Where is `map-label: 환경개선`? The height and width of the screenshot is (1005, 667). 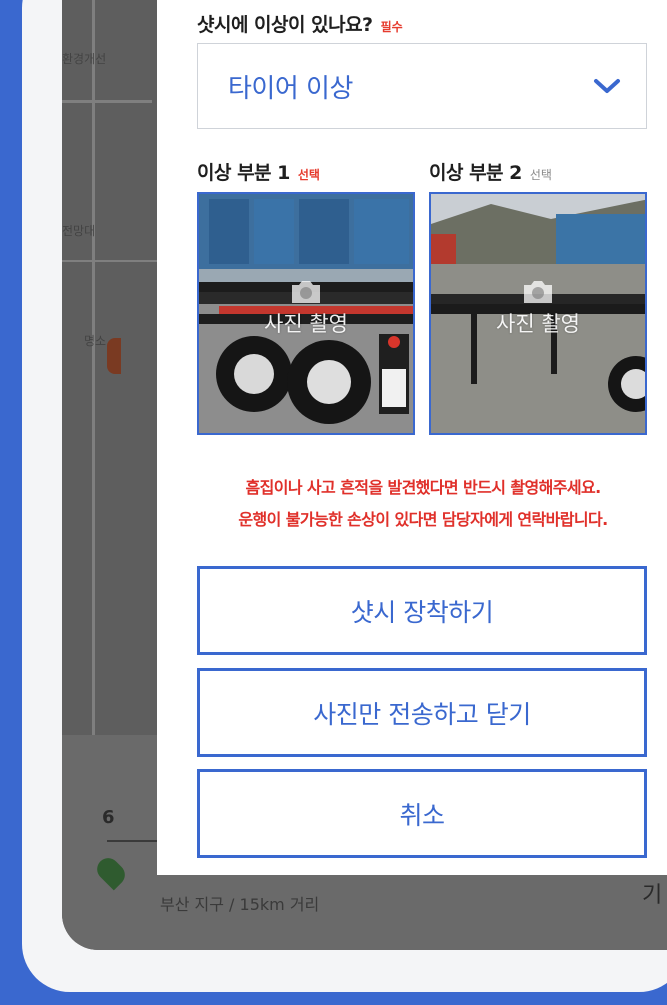
map-label: 환경개선 is located at coordinates (84, 59).